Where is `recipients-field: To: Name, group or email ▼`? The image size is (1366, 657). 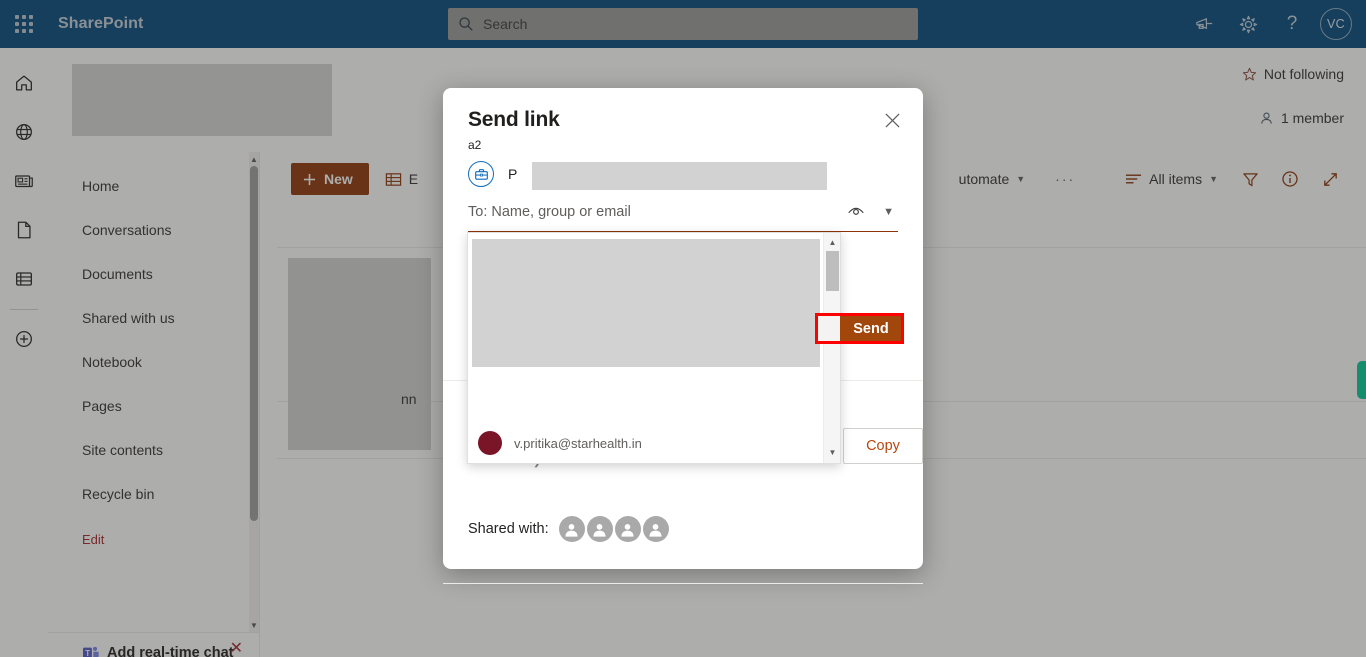
recipients-field: To: Name, group or email ▼ is located at coordinates (683, 215).